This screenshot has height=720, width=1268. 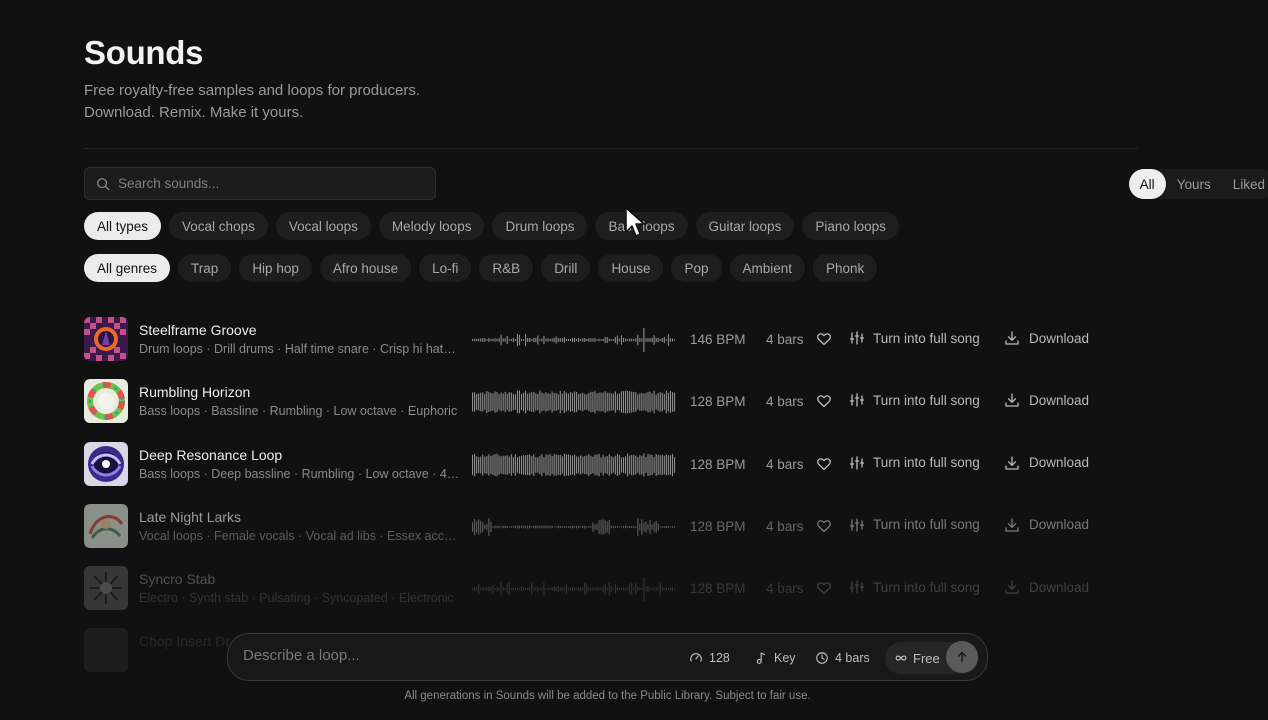 I want to click on describe-loop-input, so click(x=453, y=655).